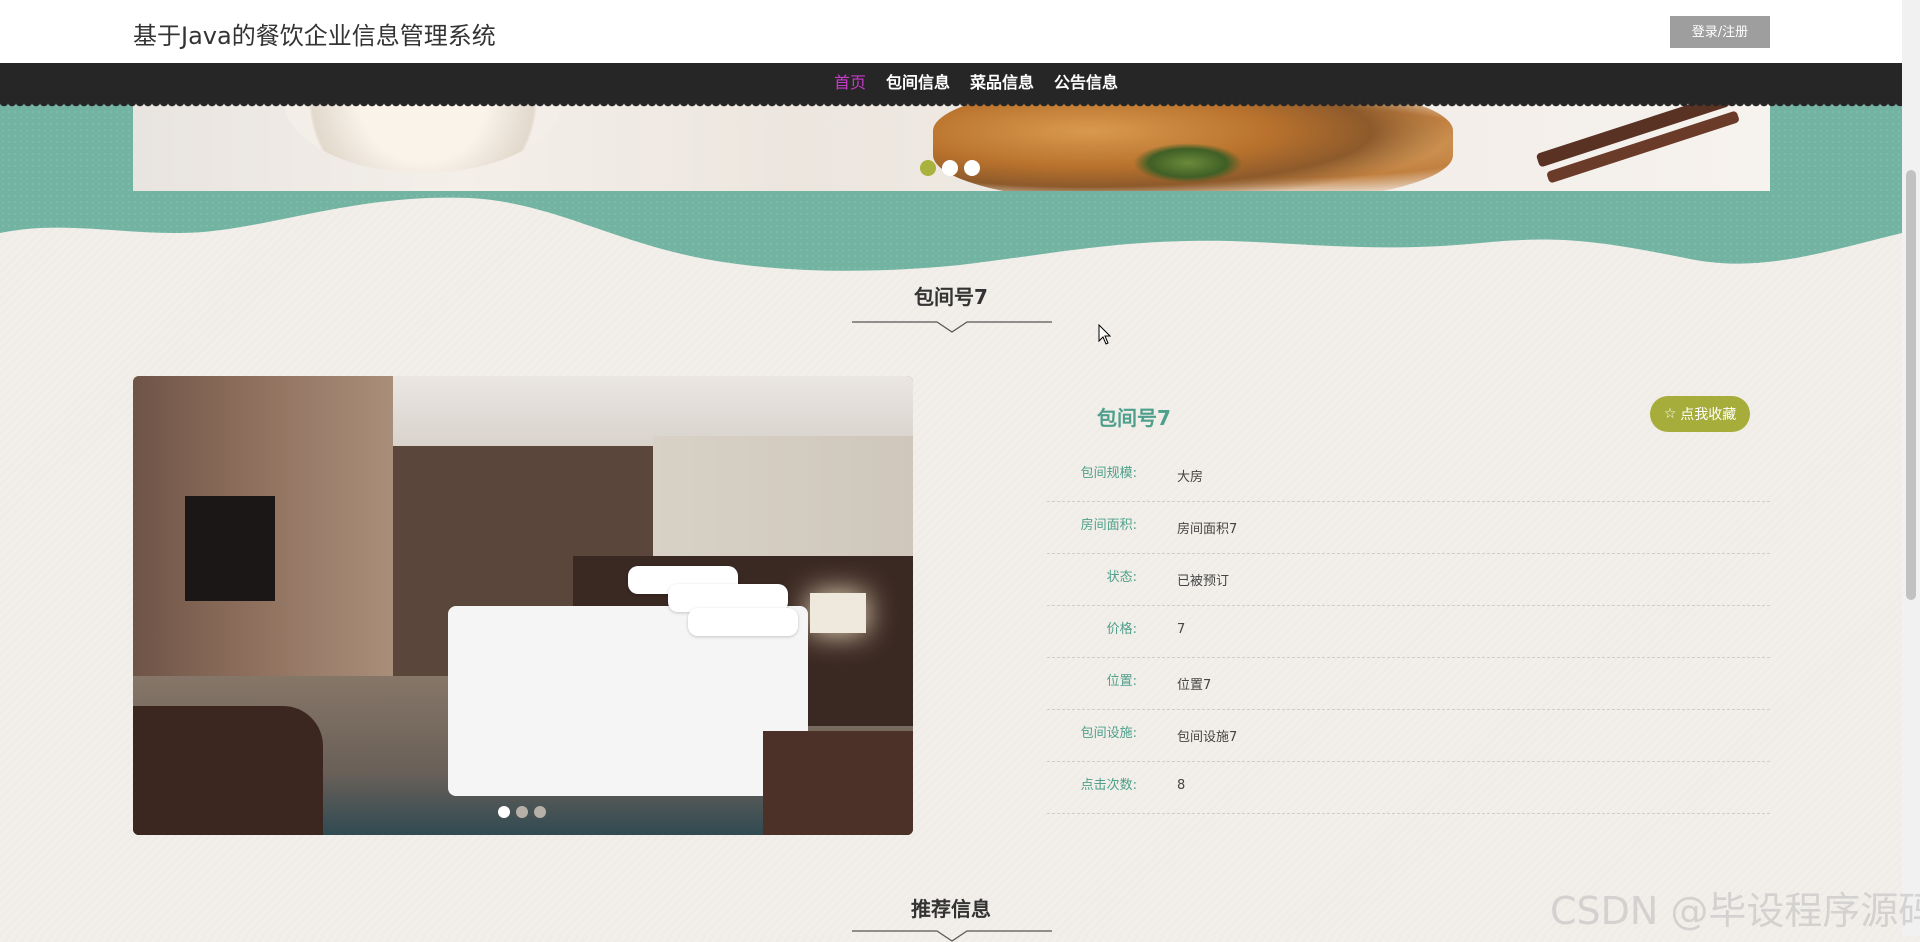 The width and height of the screenshot is (1920, 942). What do you see at coordinates (743, 622) in the screenshot?
I see `pillow-shape` at bounding box center [743, 622].